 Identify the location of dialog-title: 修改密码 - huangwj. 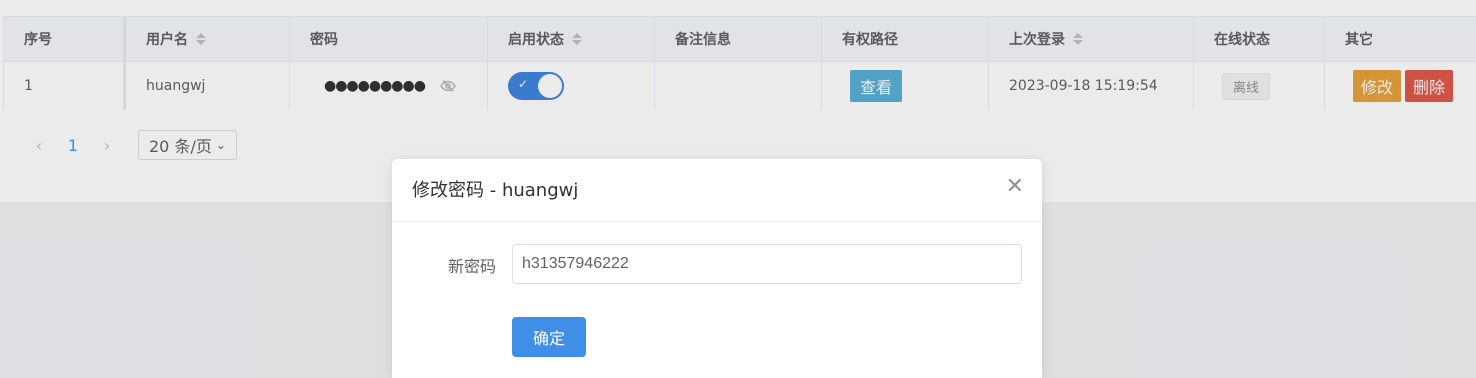
(495, 190).